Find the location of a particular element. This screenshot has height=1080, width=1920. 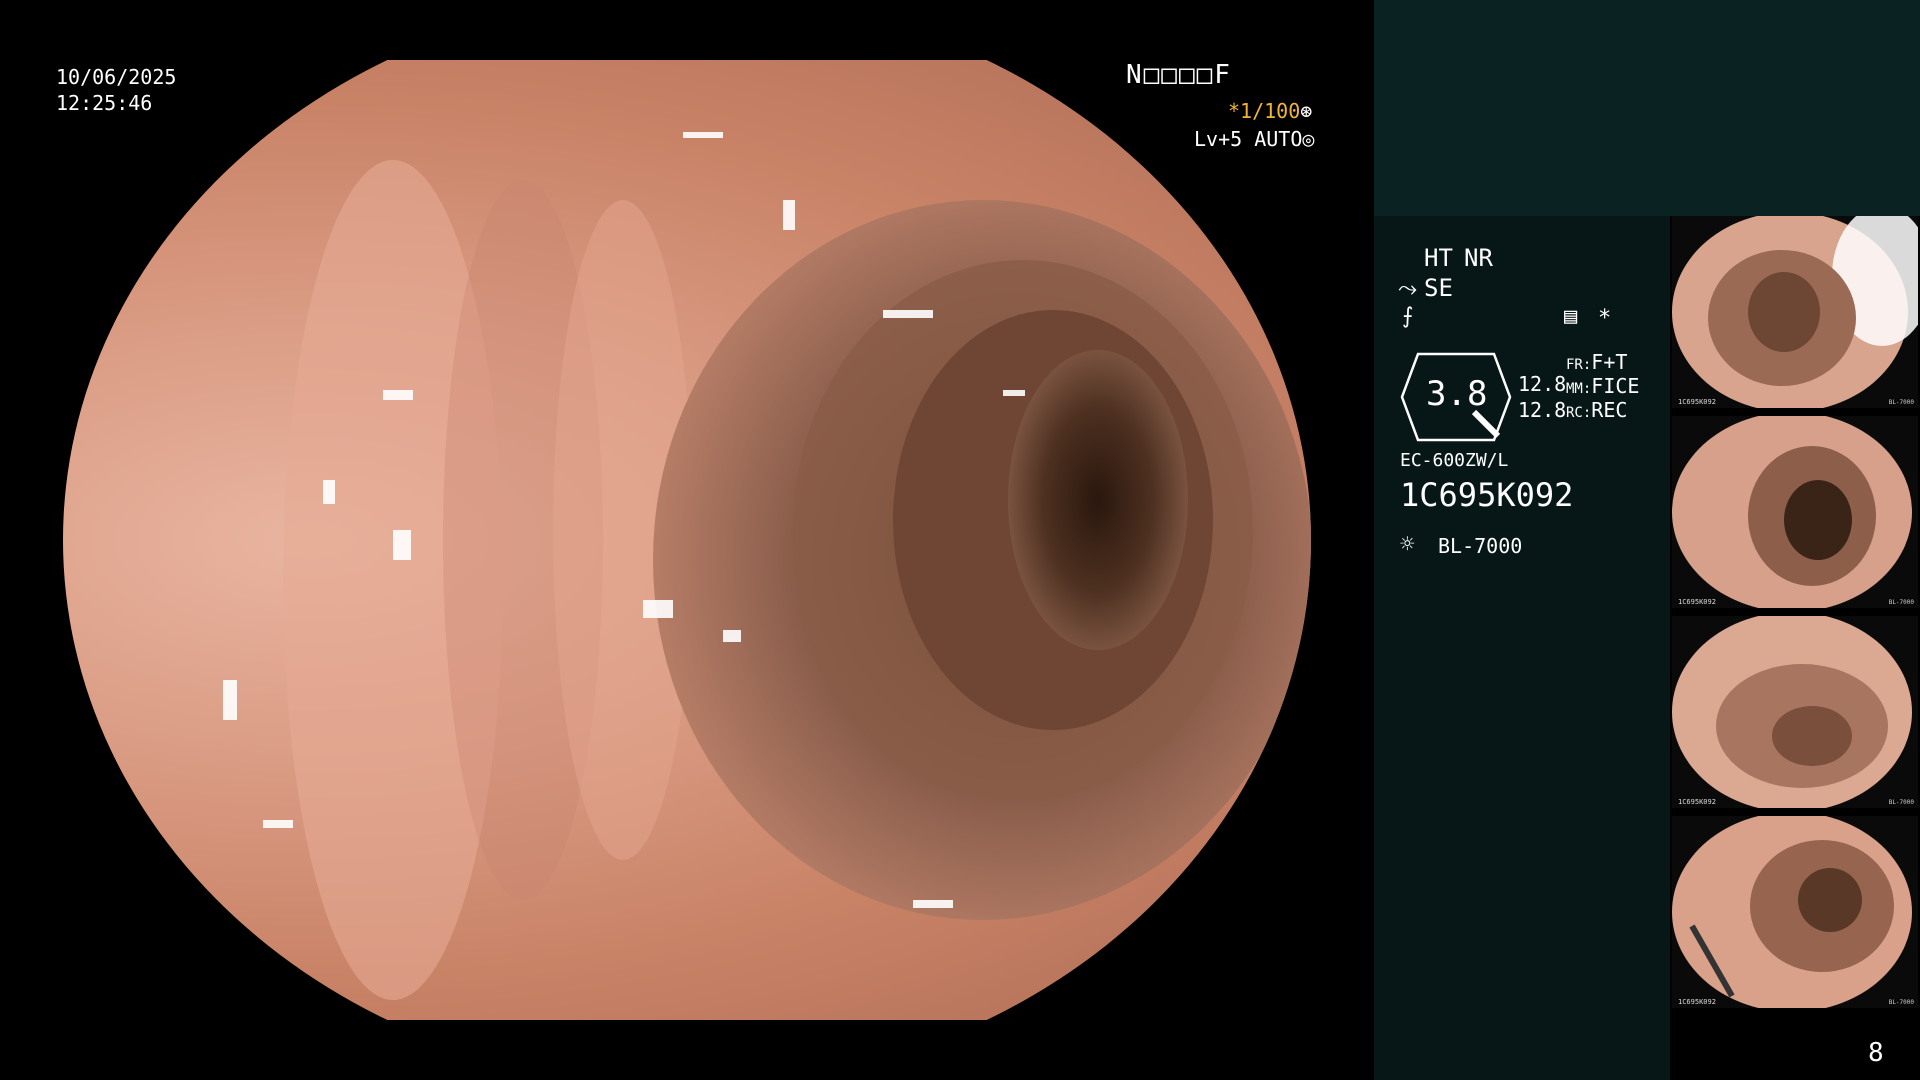

time-text: 12:25:46 is located at coordinates (104, 103).